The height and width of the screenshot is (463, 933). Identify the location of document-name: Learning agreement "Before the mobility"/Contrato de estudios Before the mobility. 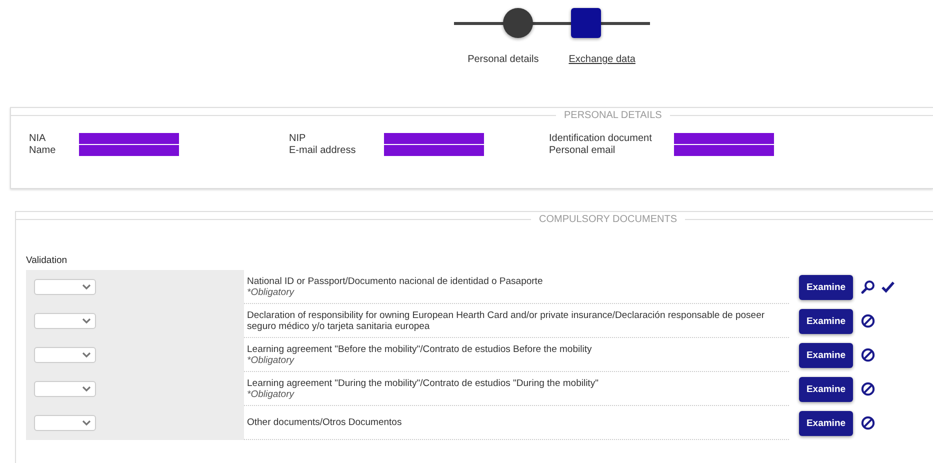
(420, 349).